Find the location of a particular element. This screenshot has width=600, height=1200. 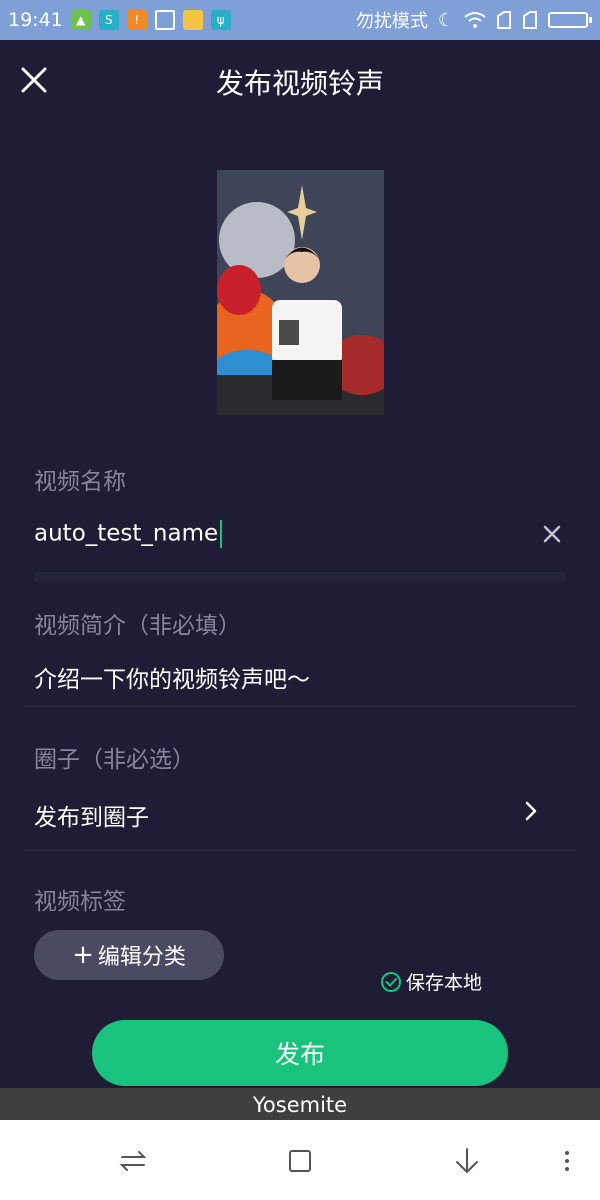

warning-icon: ! is located at coordinates (136, 20).